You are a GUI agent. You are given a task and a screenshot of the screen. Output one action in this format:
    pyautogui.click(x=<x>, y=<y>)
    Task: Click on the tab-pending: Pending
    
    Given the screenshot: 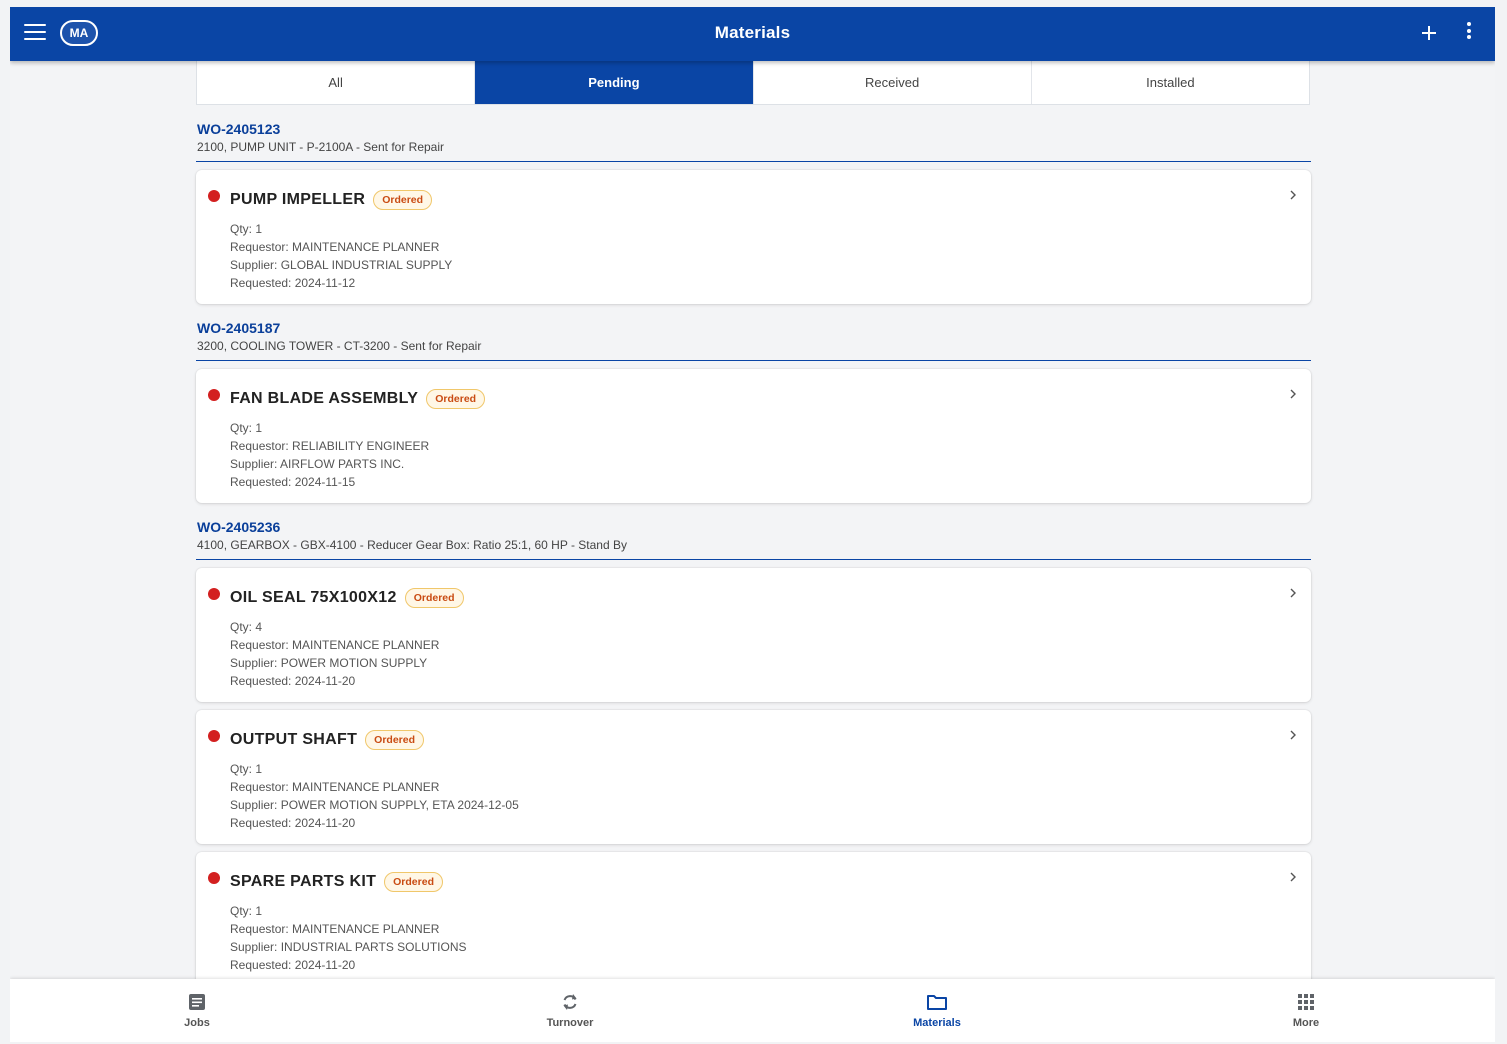 What is the action you would take?
    pyautogui.click(x=614, y=82)
    